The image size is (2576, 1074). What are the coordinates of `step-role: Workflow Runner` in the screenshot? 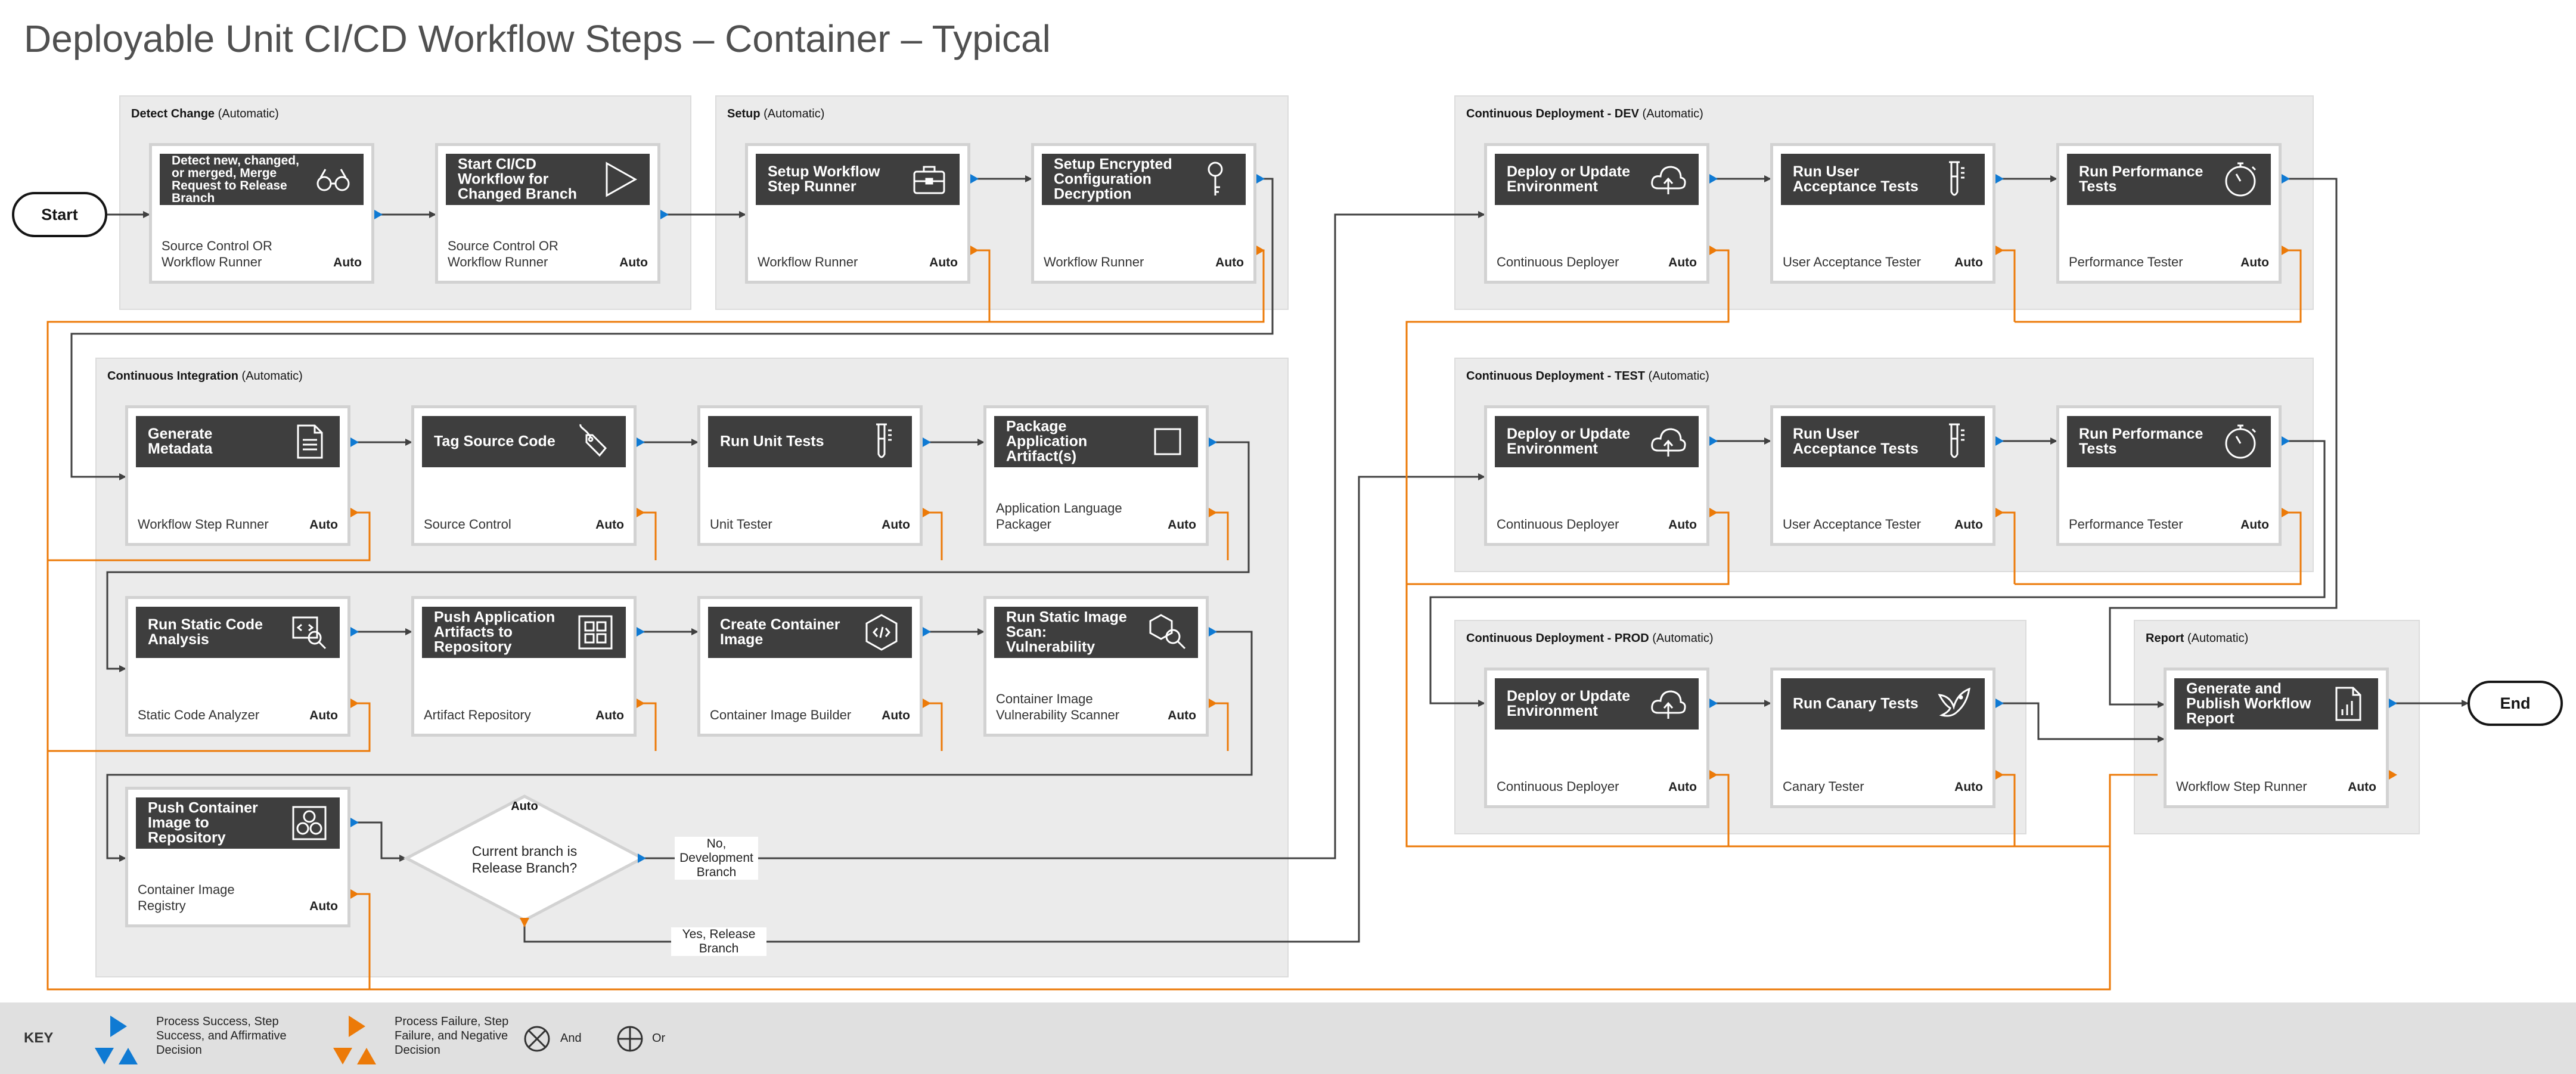 It's located at (1094, 261).